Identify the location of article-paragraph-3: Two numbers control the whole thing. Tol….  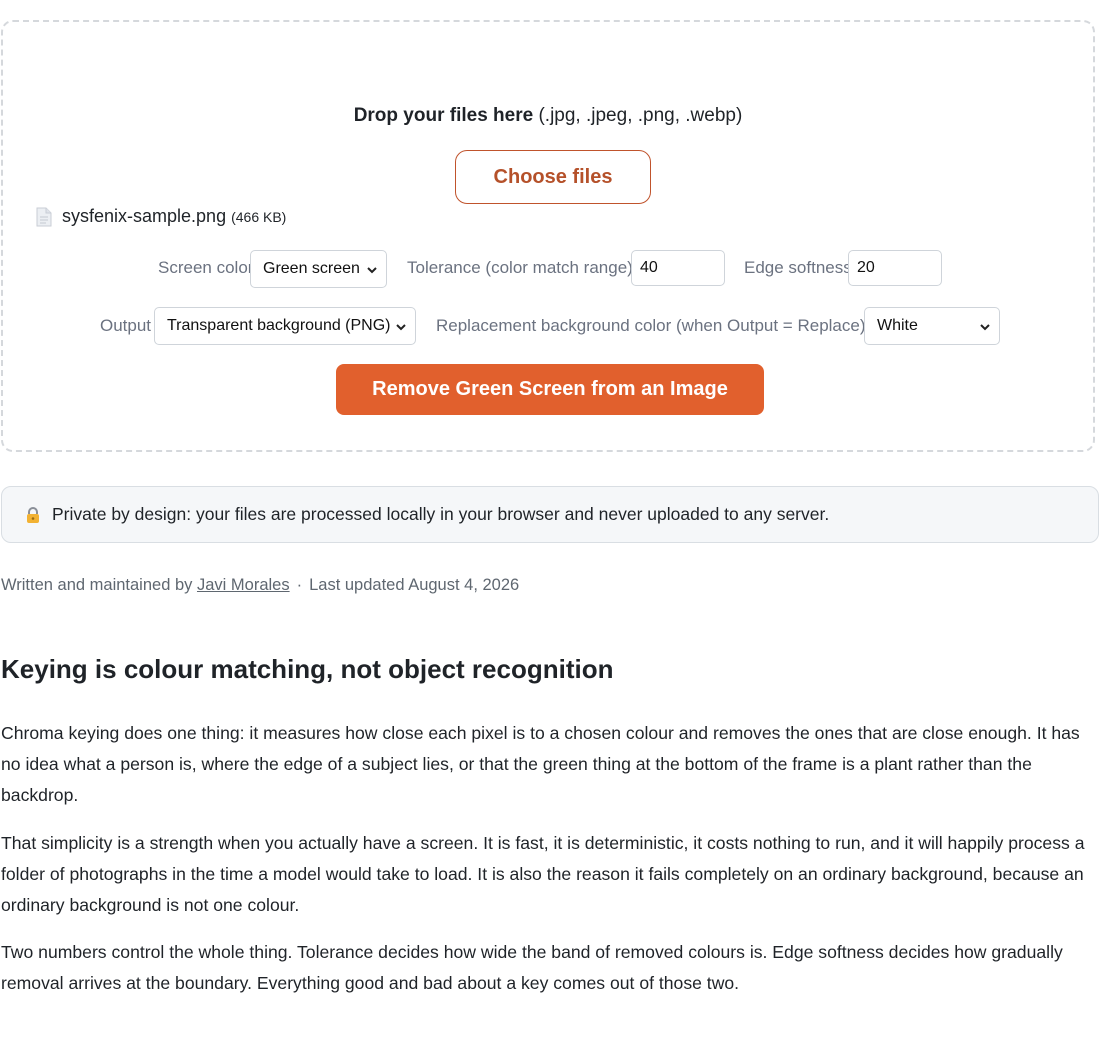
(532, 967).